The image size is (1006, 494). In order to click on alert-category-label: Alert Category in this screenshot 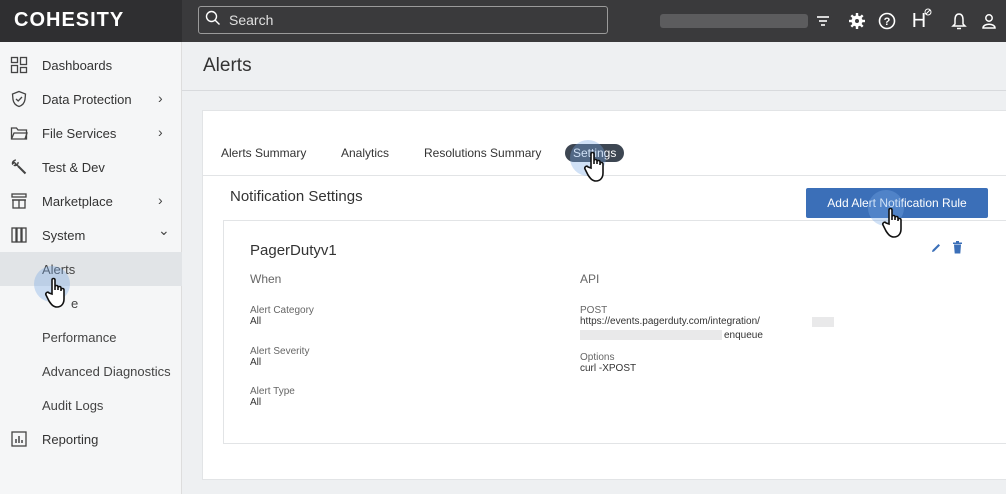, I will do `click(282, 310)`.